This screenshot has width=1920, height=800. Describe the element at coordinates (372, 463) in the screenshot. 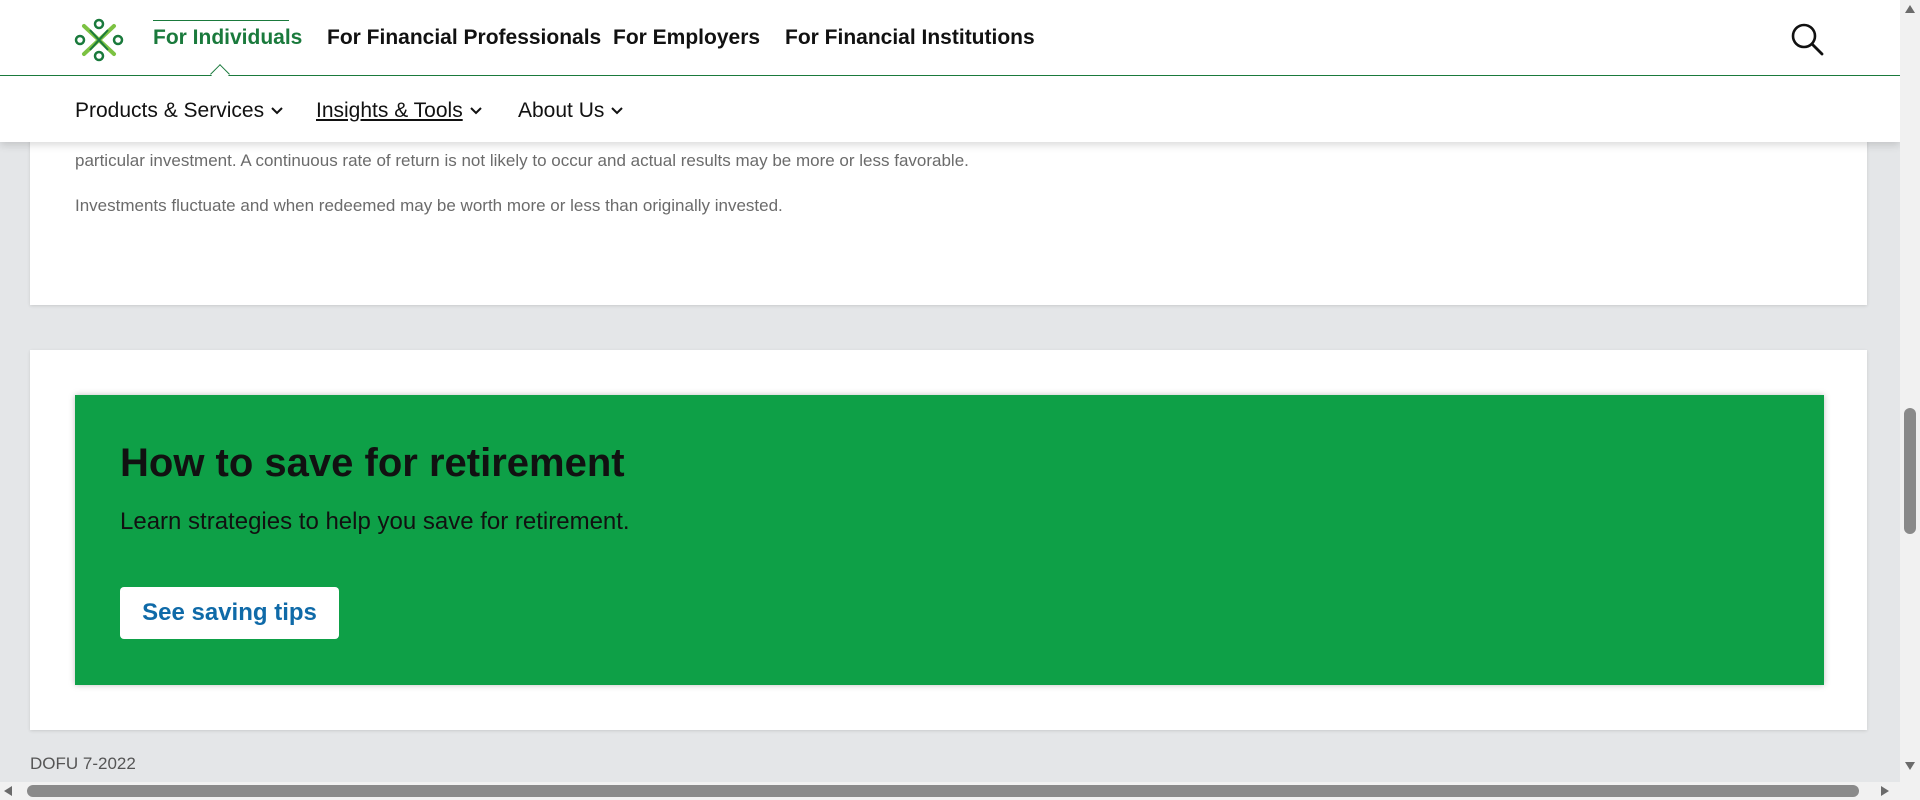

I see `promo-title: How to save for retirement` at that location.